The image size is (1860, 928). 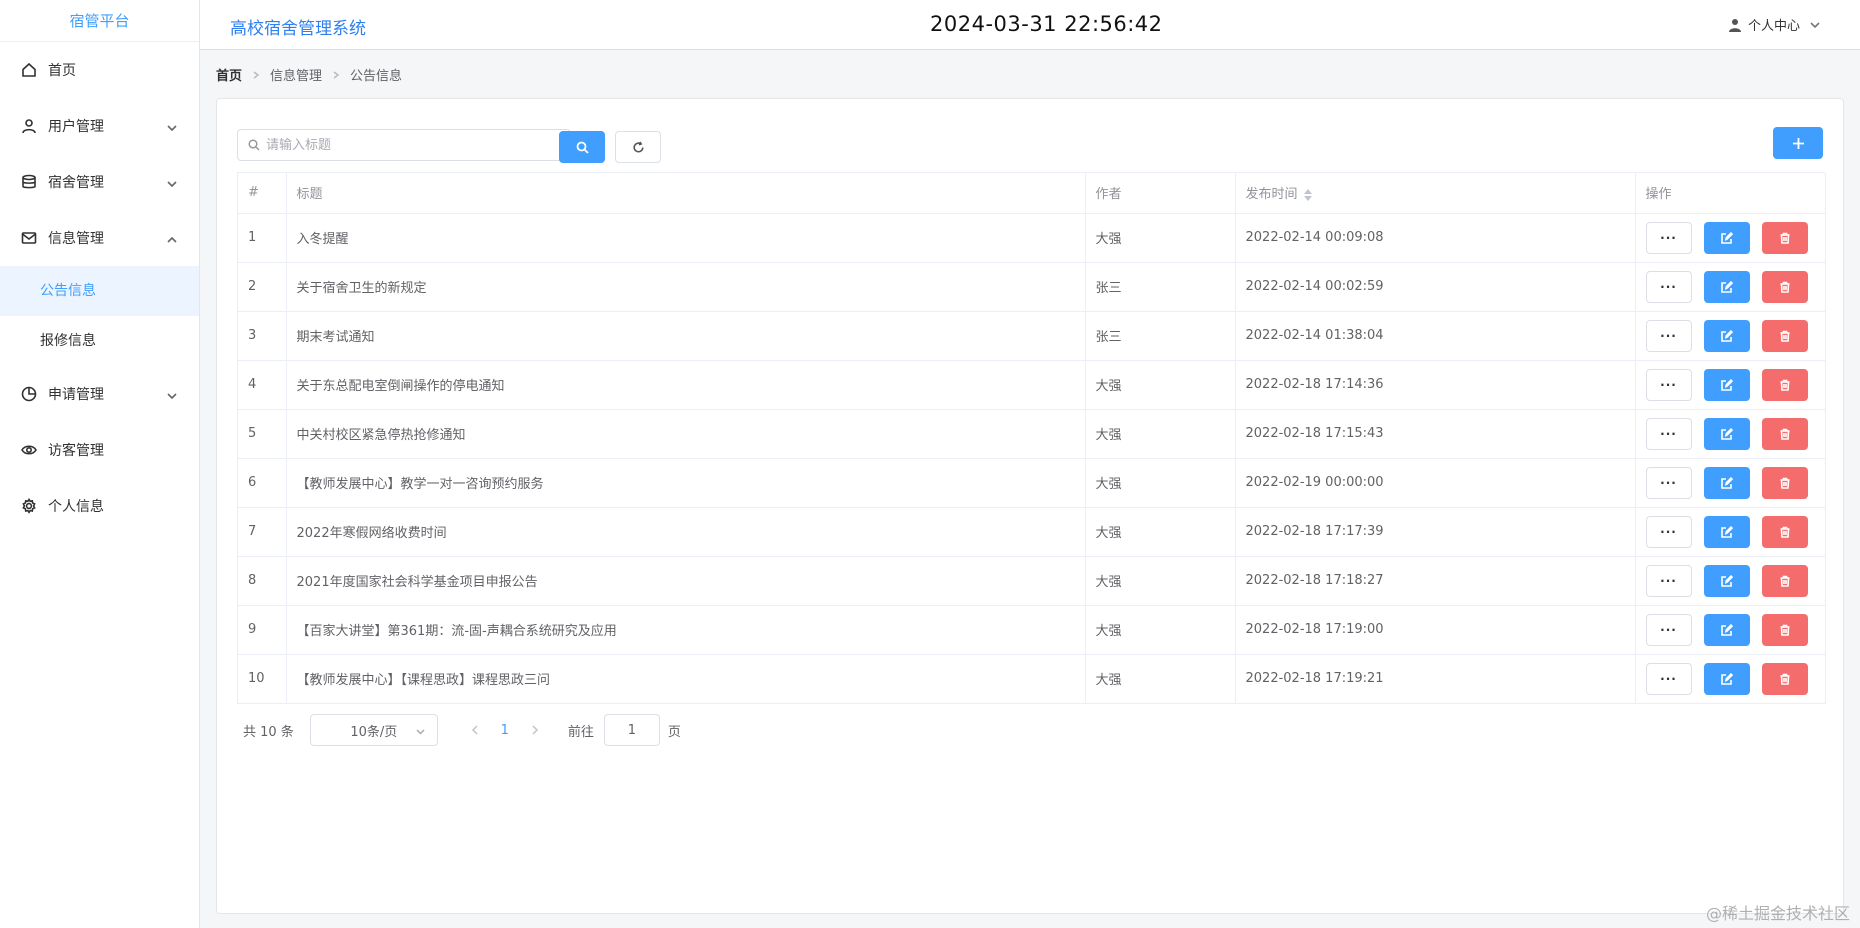 I want to click on refresh-icon, so click(x=638, y=147).